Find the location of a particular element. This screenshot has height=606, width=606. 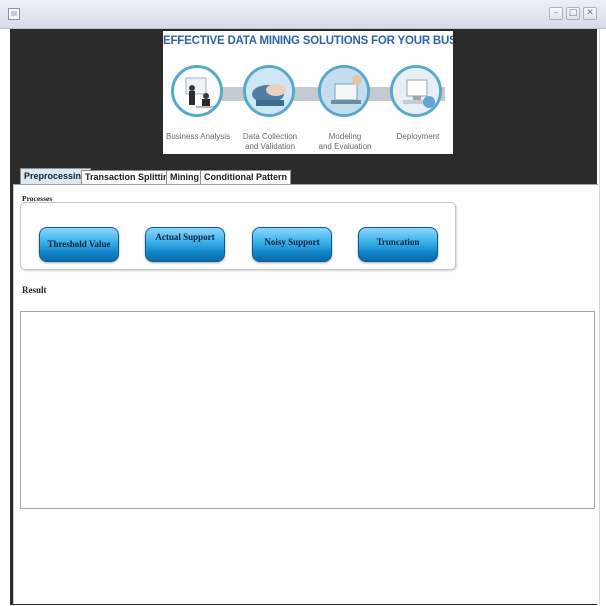

result-label: Result is located at coordinates (34, 290).